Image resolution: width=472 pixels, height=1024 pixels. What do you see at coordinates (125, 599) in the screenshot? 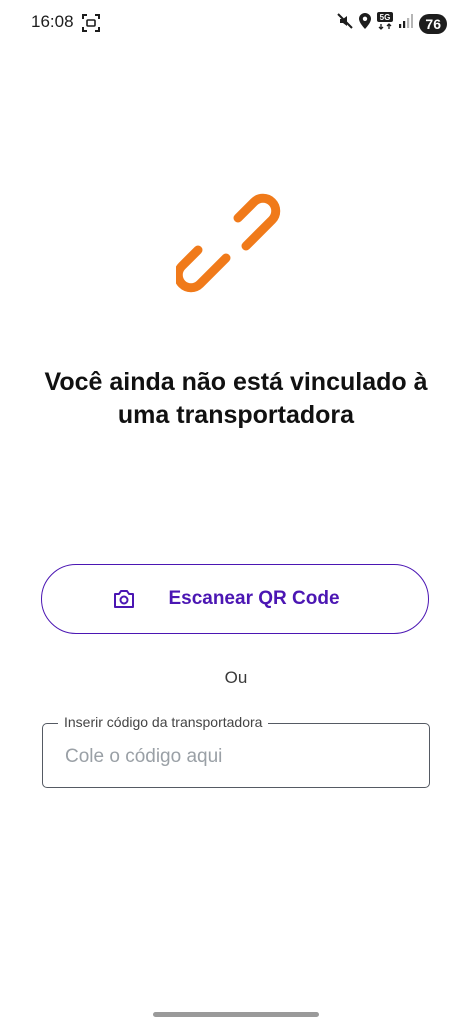
I see `camera-icon` at bounding box center [125, 599].